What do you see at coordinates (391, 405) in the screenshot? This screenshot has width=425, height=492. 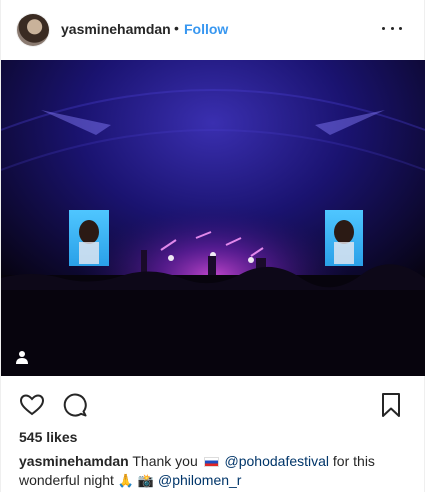 I see `bookmark-icon` at bounding box center [391, 405].